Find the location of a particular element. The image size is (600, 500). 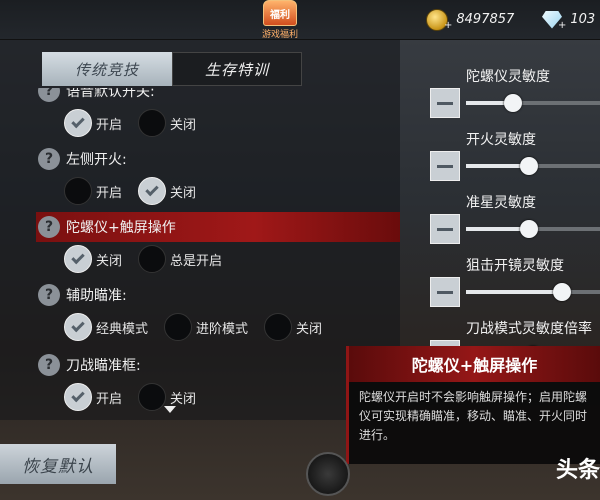

option-left-fire-on: 开启 is located at coordinates (93, 191).